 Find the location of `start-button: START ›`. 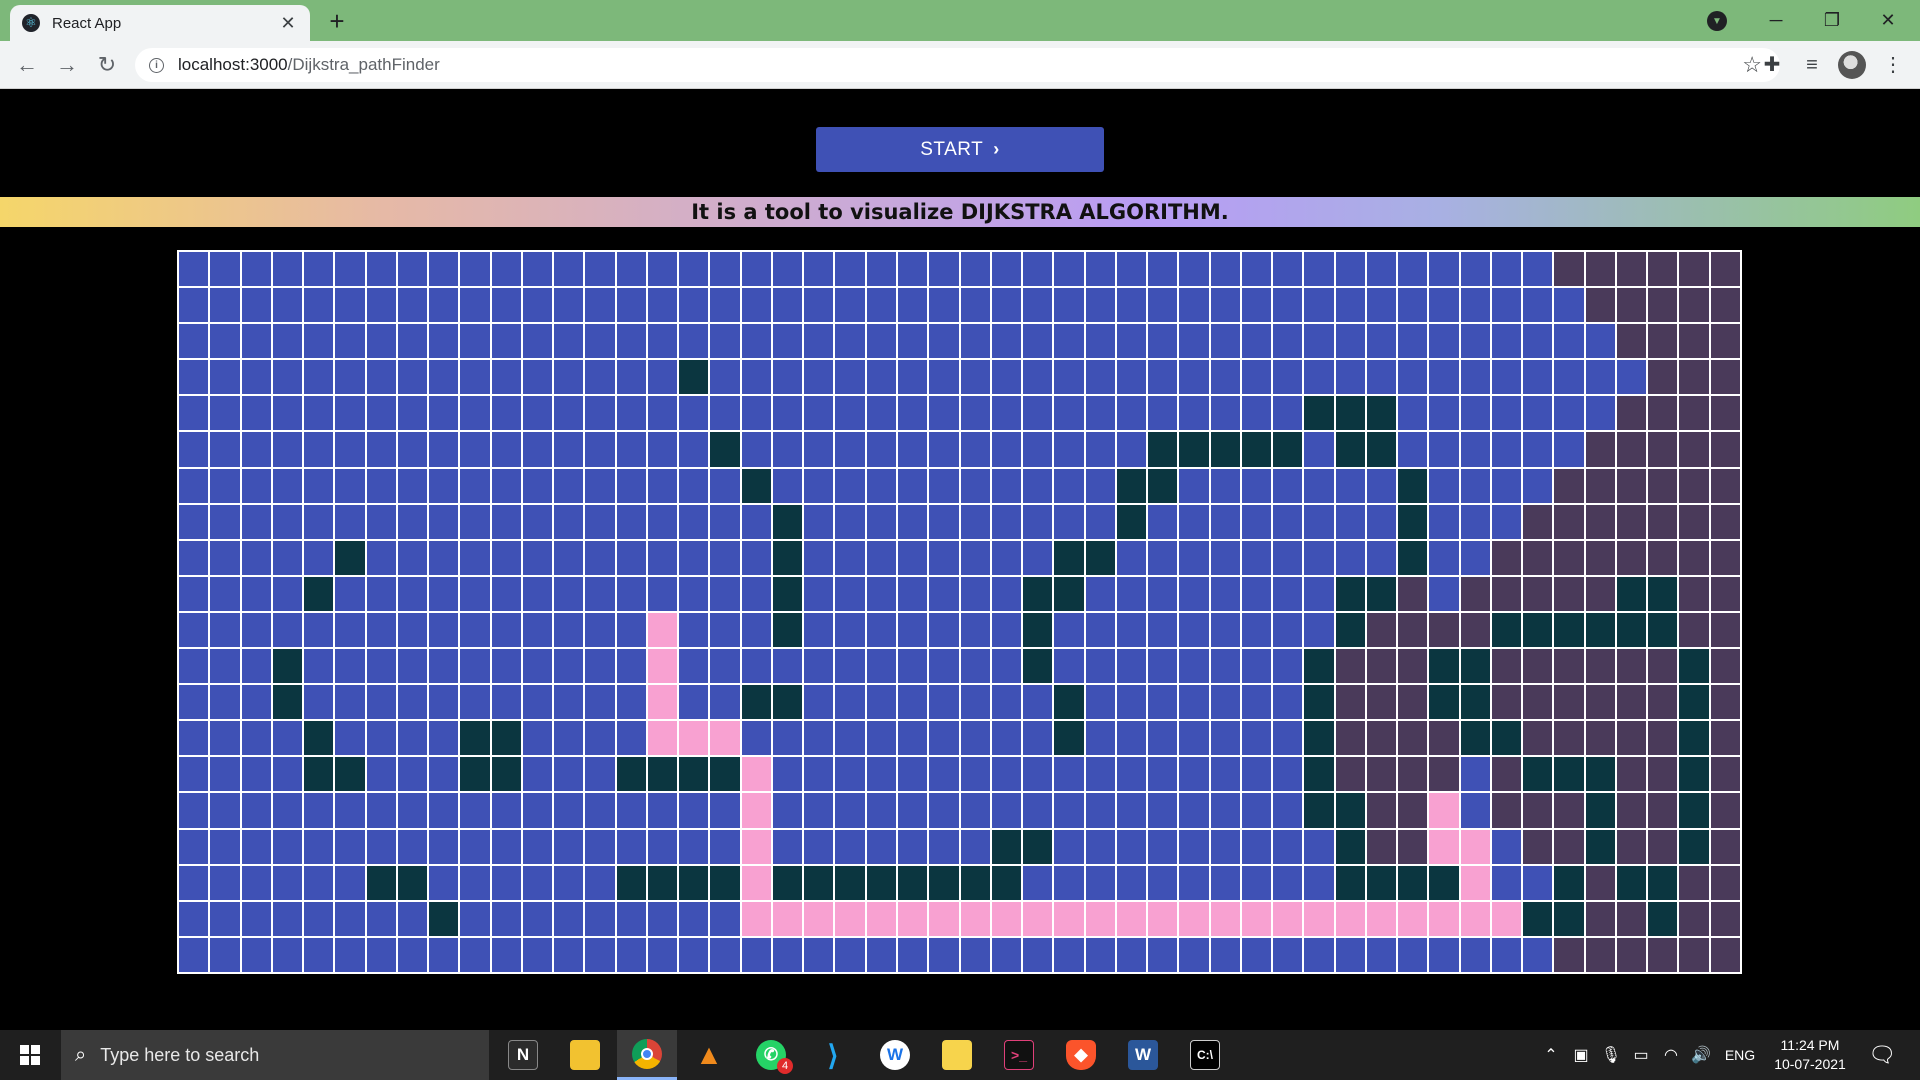

start-button: START › is located at coordinates (960, 149).